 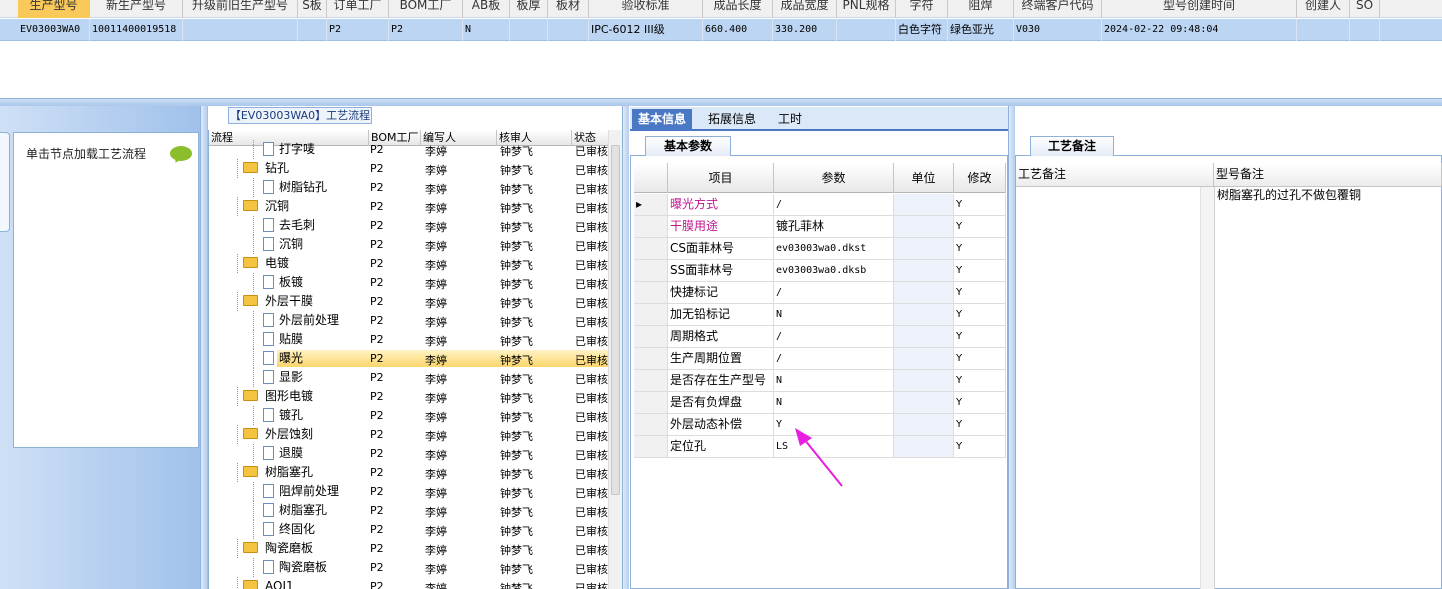 What do you see at coordinates (415, 339) in the screenshot?
I see `tree-row: 贴膜 P2 李婷 钟梦飞 已审核` at bounding box center [415, 339].